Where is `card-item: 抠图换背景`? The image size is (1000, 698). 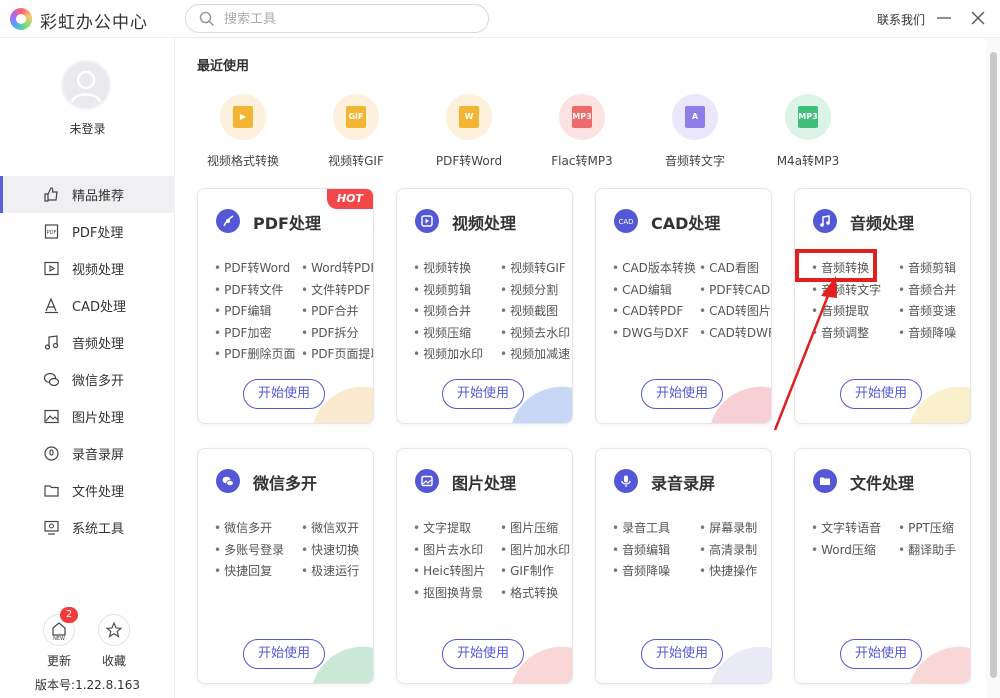 card-item: 抠图换背景 is located at coordinates (448, 592).